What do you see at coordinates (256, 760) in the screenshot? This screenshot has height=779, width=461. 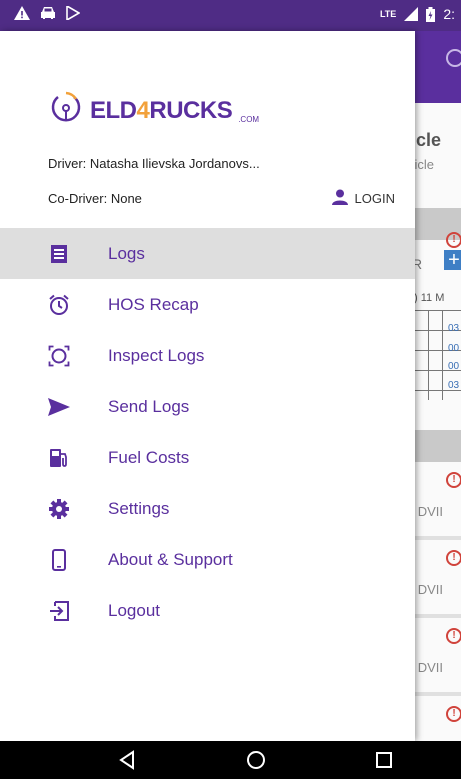 I see `home-icon` at bounding box center [256, 760].